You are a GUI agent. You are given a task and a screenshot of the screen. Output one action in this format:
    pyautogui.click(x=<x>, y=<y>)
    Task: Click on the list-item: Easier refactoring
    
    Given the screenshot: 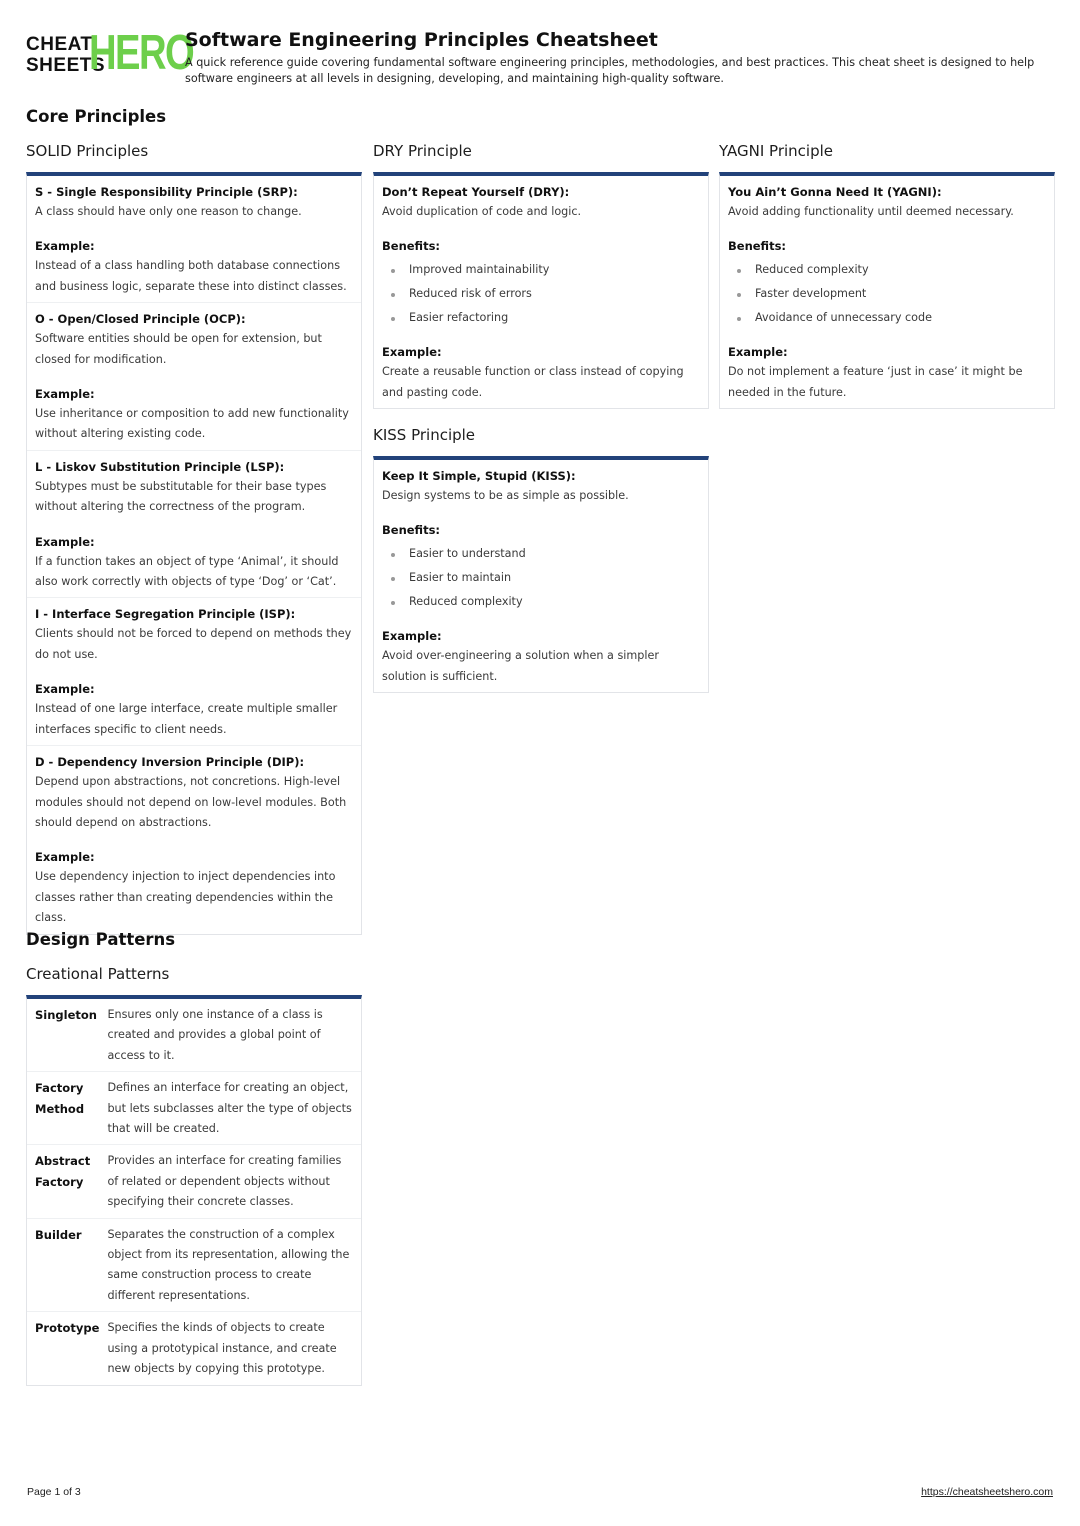 What is the action you would take?
    pyautogui.click(x=541, y=318)
    